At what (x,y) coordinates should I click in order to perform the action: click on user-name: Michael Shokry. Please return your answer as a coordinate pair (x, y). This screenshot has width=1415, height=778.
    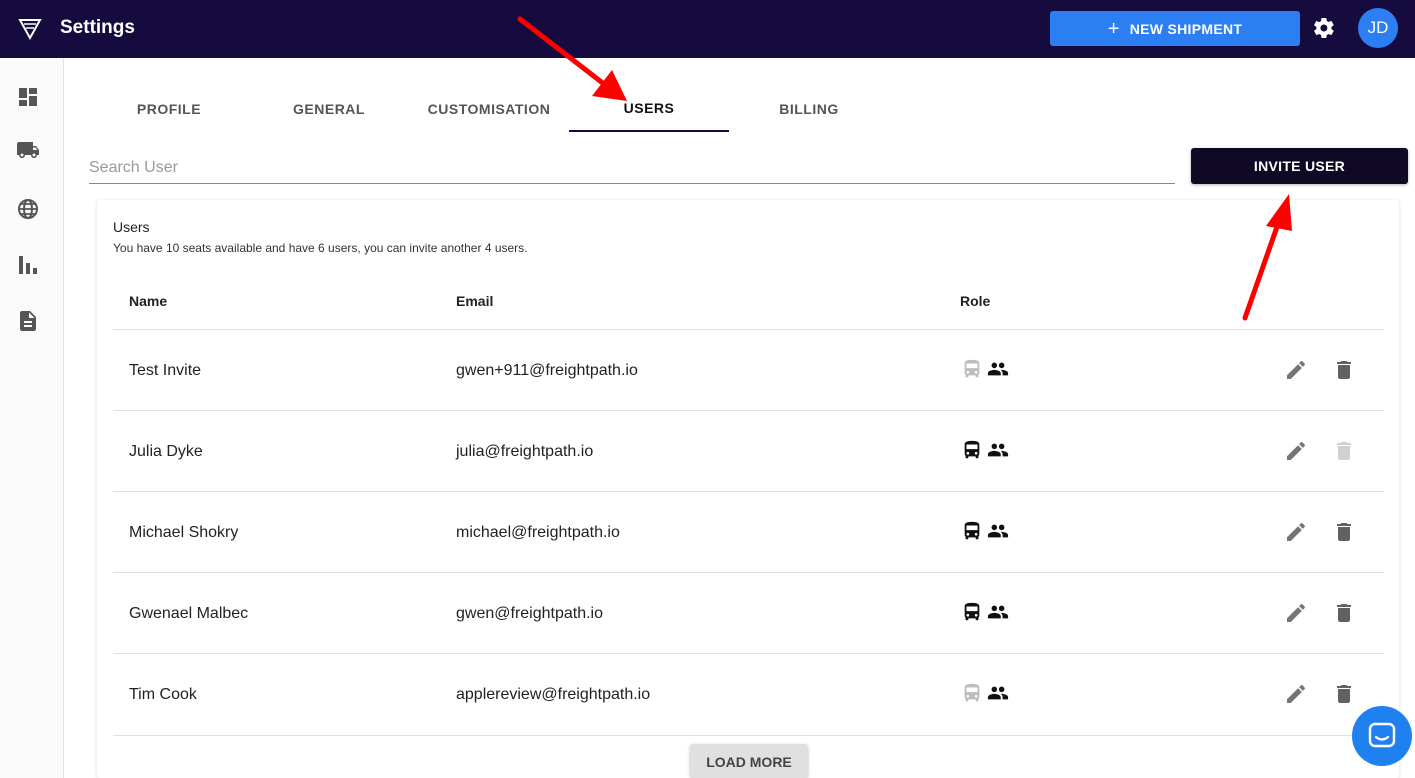
    Looking at the image, I should click on (184, 532).